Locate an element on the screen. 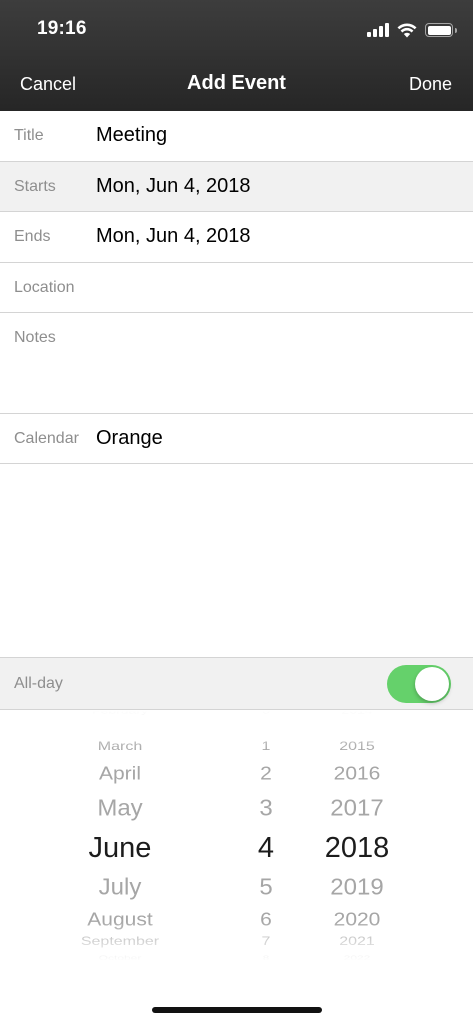 This screenshot has height=1024, width=473. day-option: 7 is located at coordinates (266, 942).